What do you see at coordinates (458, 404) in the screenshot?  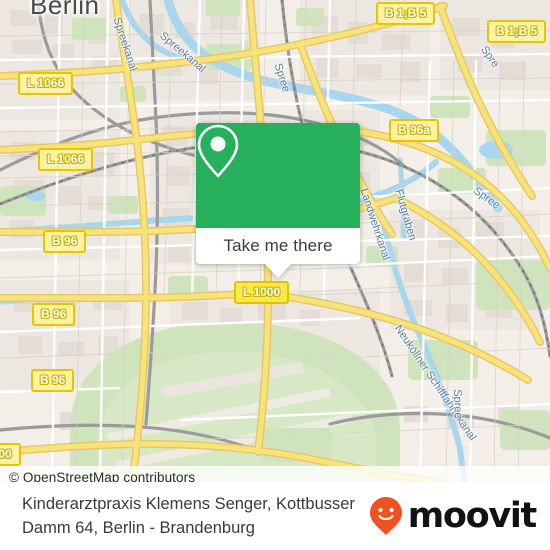 I see `map-label-spree-4: Spree` at bounding box center [458, 404].